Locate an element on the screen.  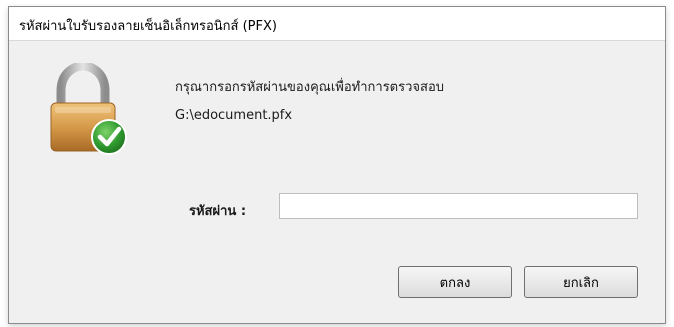
password-input is located at coordinates (458, 206).